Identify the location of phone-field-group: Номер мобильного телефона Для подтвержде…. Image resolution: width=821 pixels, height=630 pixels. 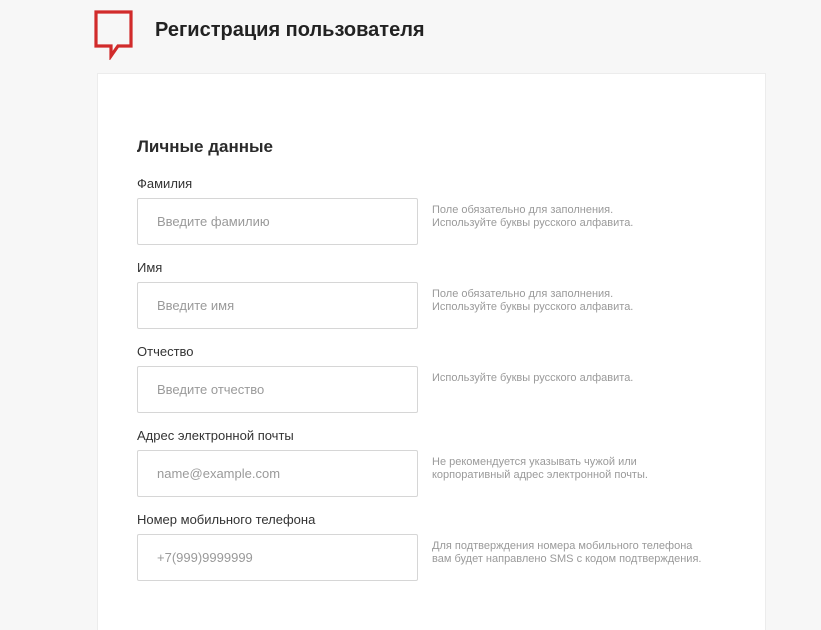
(437, 554).